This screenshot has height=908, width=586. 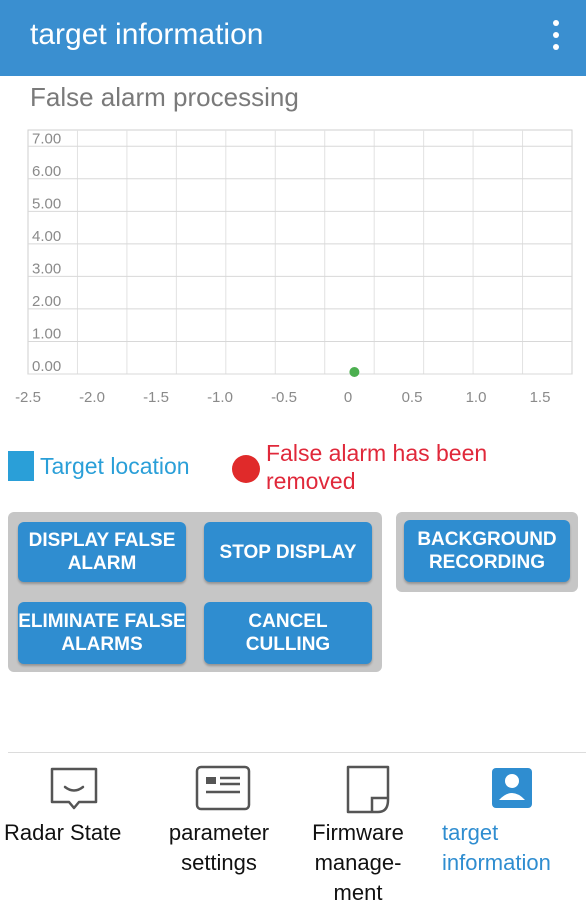 I want to click on stop-display-button: STOP DISPLAY, so click(x=288, y=552).